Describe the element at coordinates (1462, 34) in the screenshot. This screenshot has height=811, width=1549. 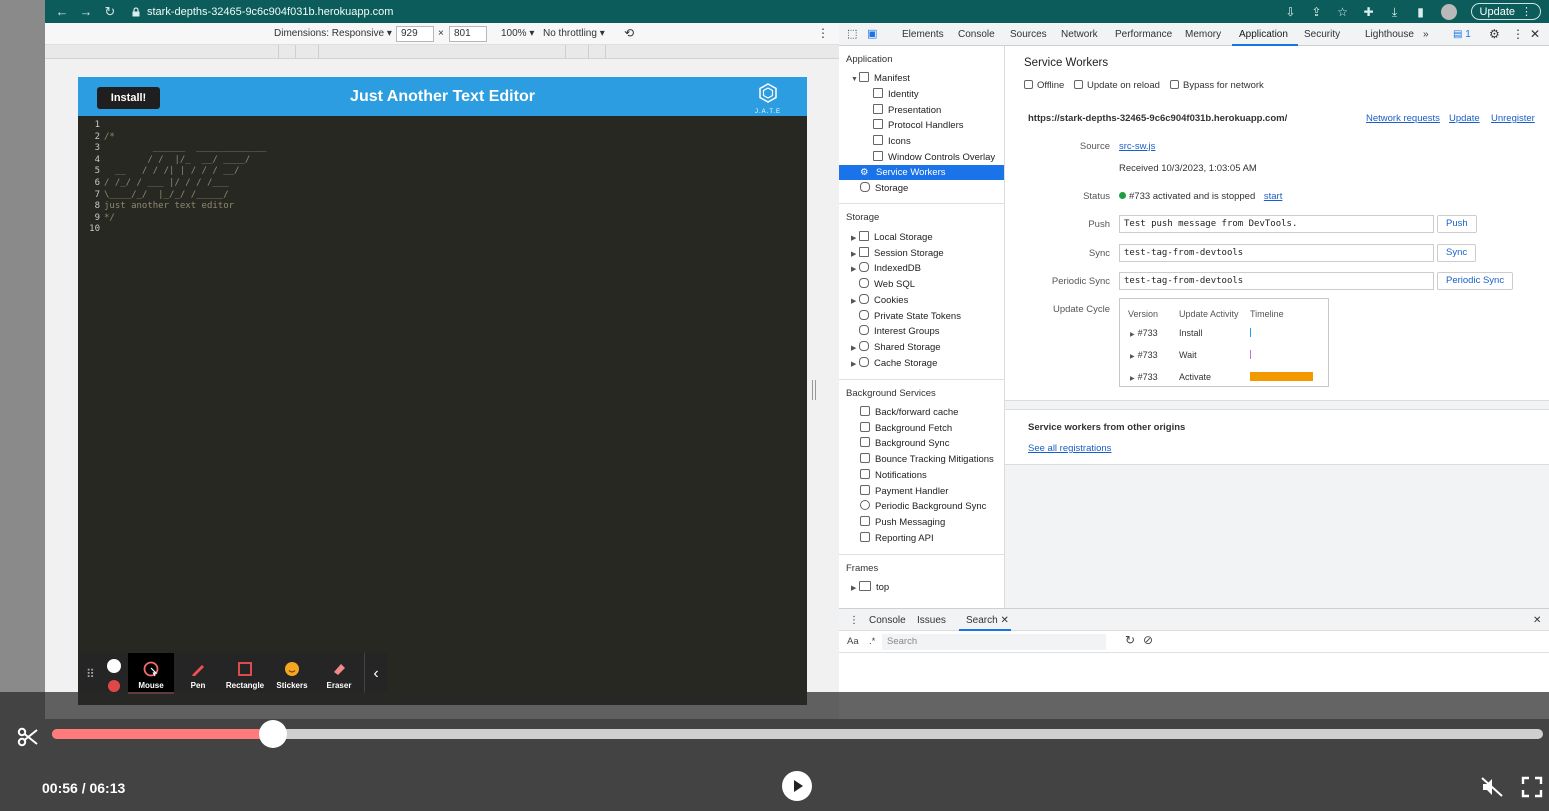
I see `issues-badge: ▤ 1` at that location.